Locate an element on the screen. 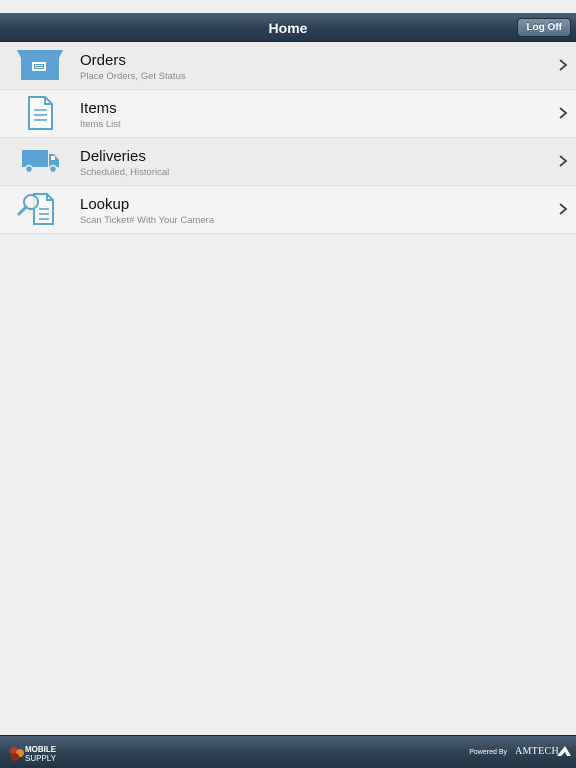  menu-item-lookup: Lookup Scan Ticket# With Your Camera is located at coordinates (288, 210).